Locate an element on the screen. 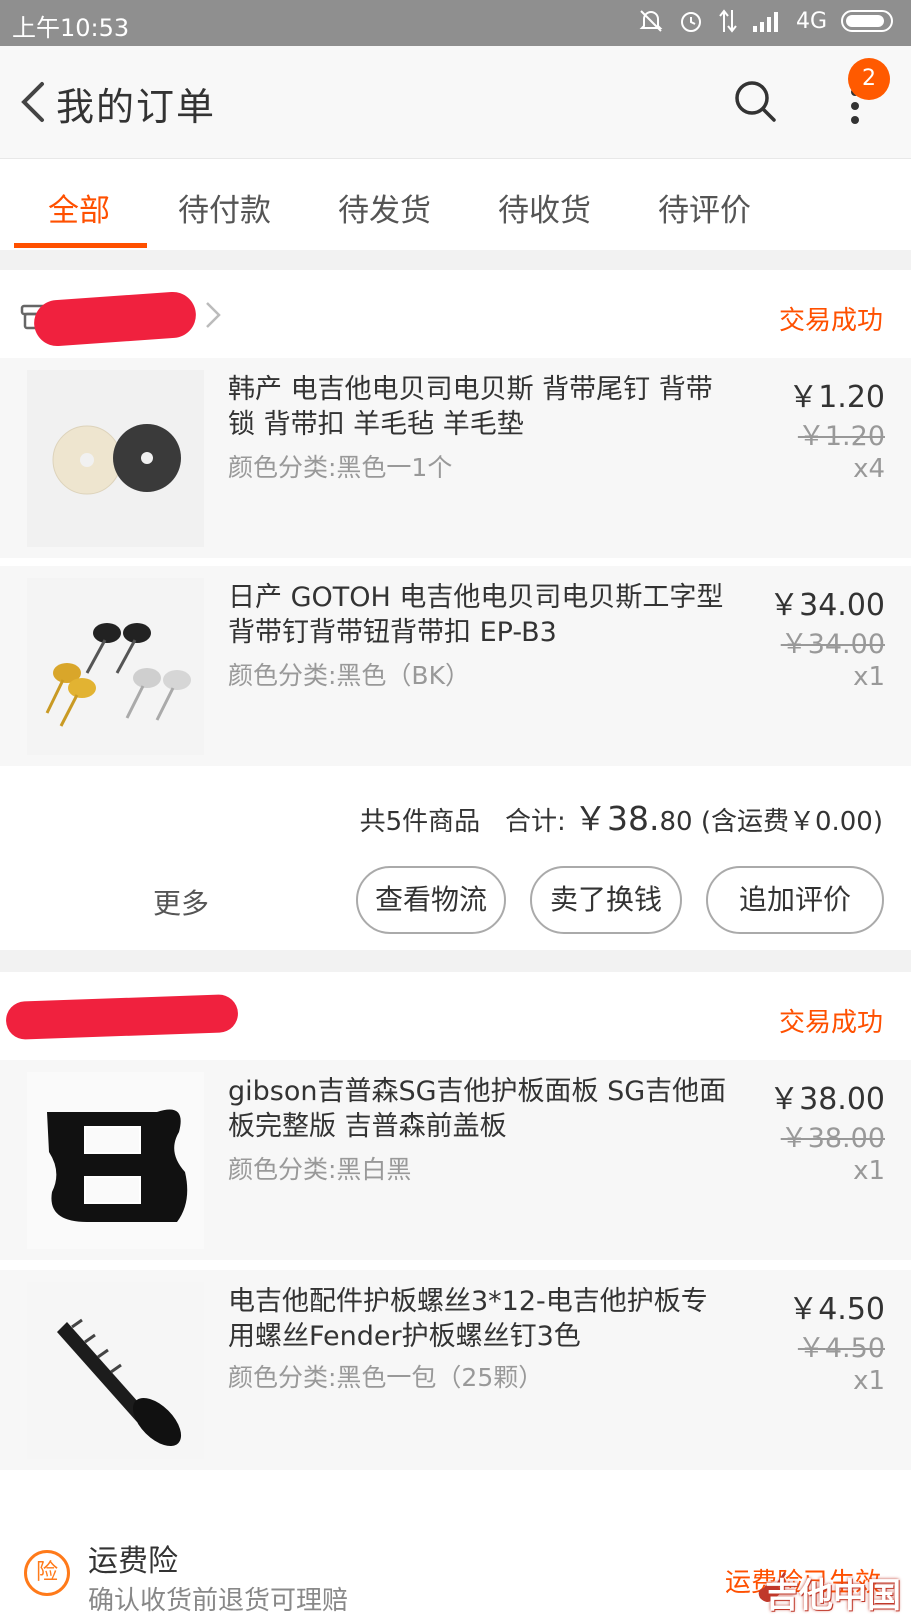  status-bar: 上午10:53 4G is located at coordinates (455, 23).